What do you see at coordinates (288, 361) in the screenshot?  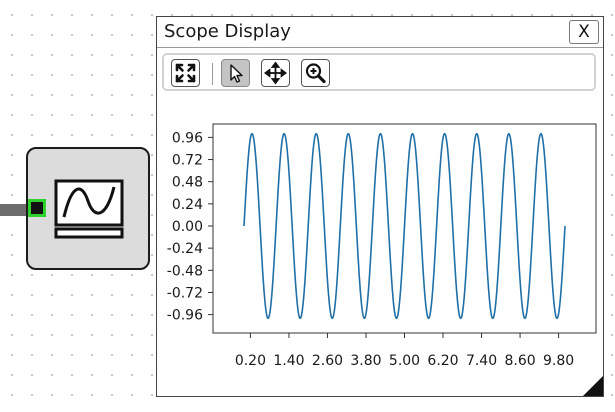 I see `x-tick-label: 1.40` at bounding box center [288, 361].